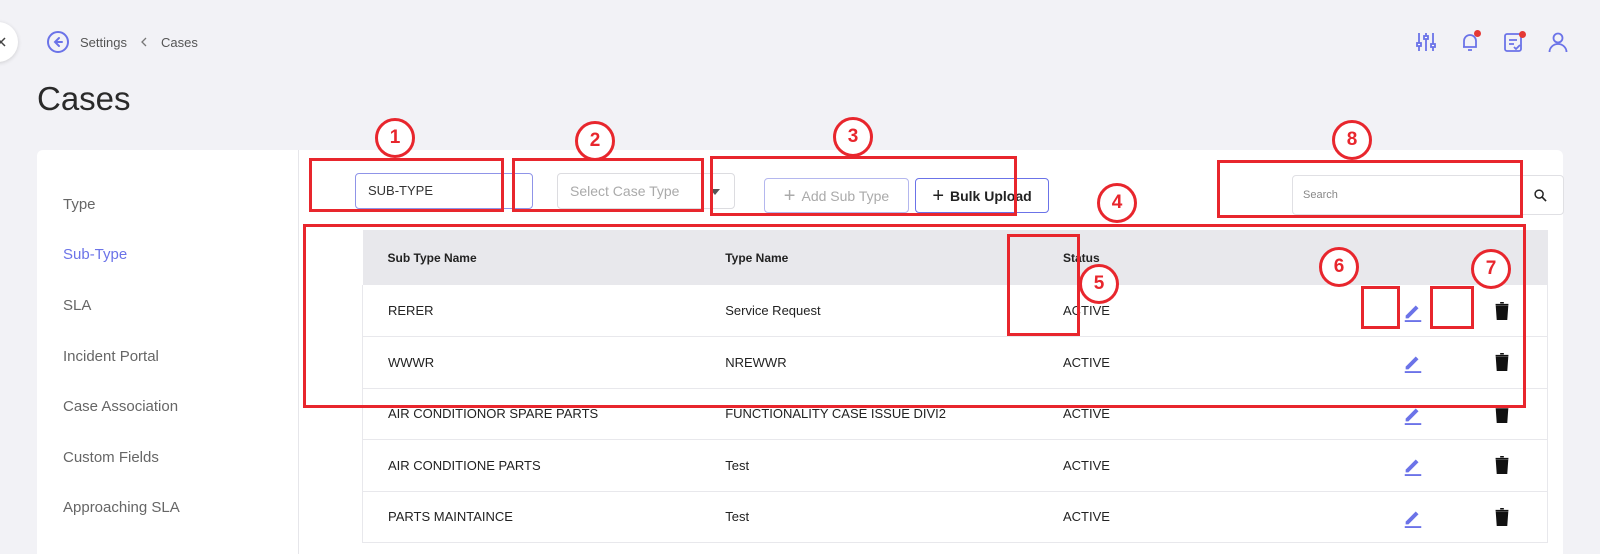 This screenshot has width=1600, height=554. Describe the element at coordinates (1514, 42) in the screenshot. I see `task-check-icon` at that location.